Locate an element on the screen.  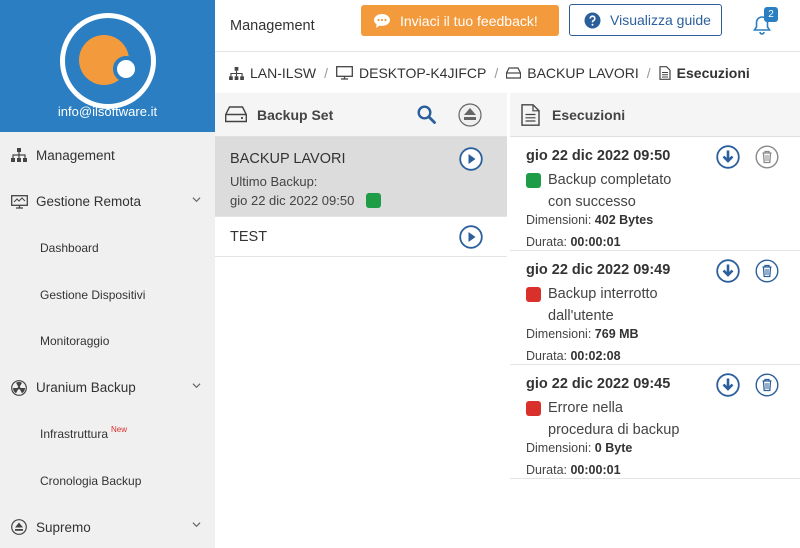
sidebar-item-uranium-backup: Uranium Backup is located at coordinates (107, 388).